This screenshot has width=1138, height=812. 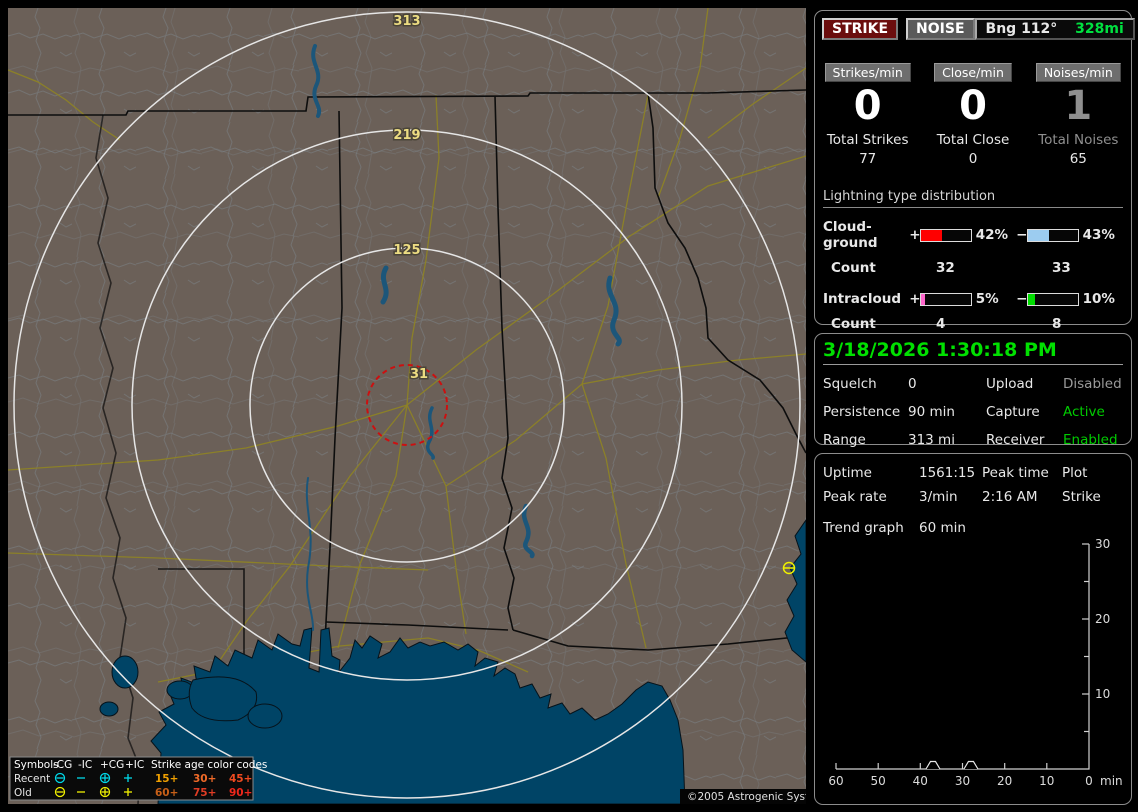 What do you see at coordinates (938, 497) in the screenshot?
I see `peak-rate-value: 3/min` at bounding box center [938, 497].